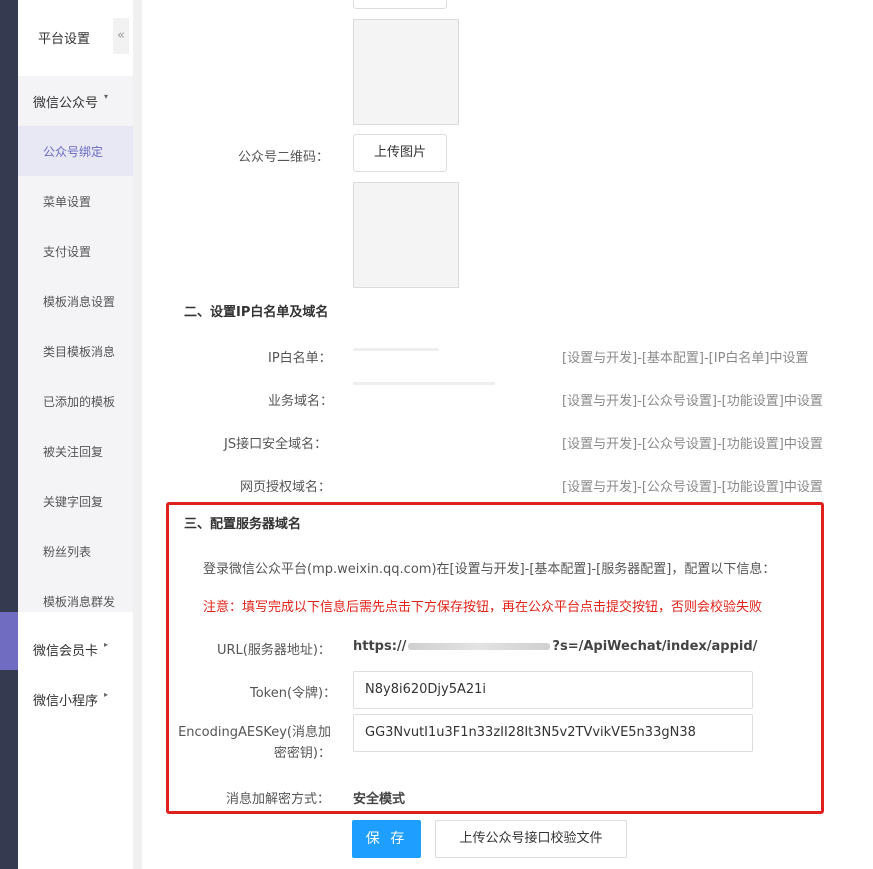 This screenshot has width=873, height=869. What do you see at coordinates (479, 646) in the screenshot?
I see `url-redacted` at bounding box center [479, 646].